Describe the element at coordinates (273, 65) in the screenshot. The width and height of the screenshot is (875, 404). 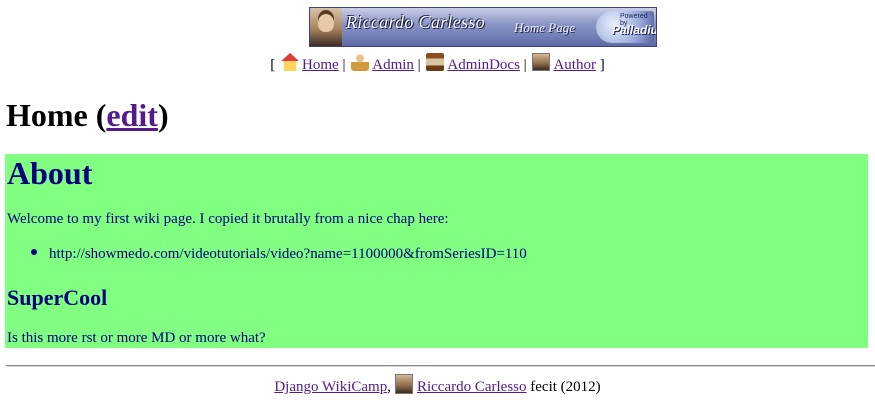
I see `nav-bracket-open: [` at that location.